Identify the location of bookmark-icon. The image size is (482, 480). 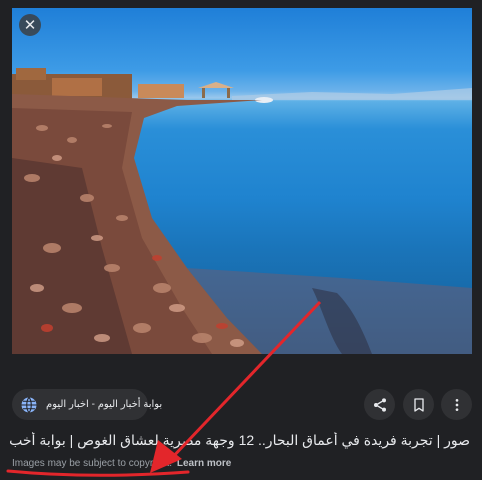
(418, 404).